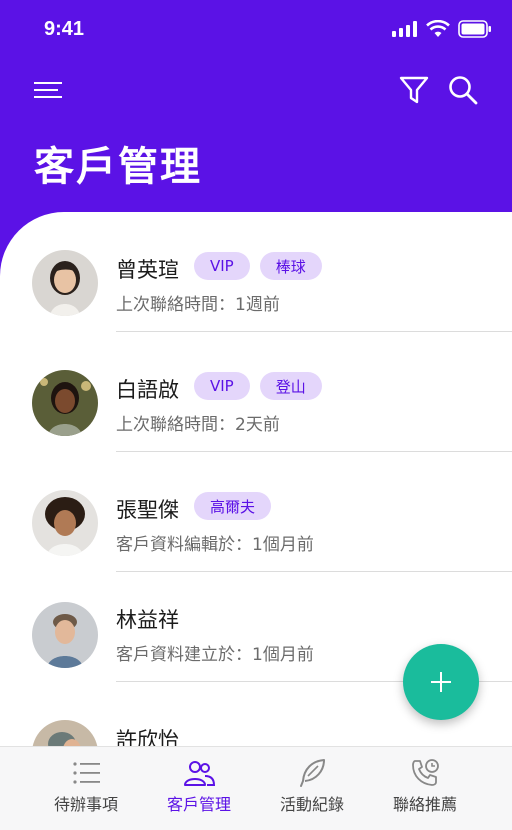  Describe the element at coordinates (311, 804) in the screenshot. I see `tab-label: 活動紀錄` at that location.